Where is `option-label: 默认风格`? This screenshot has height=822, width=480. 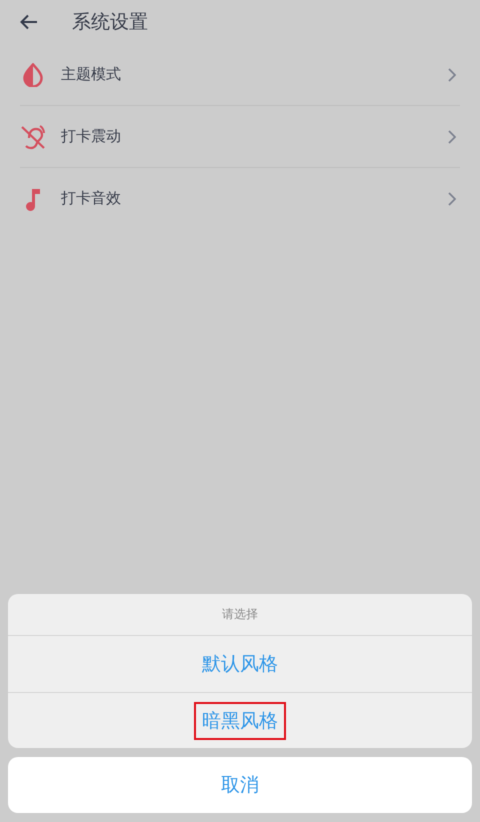
option-label: 默认风格 is located at coordinates (240, 664).